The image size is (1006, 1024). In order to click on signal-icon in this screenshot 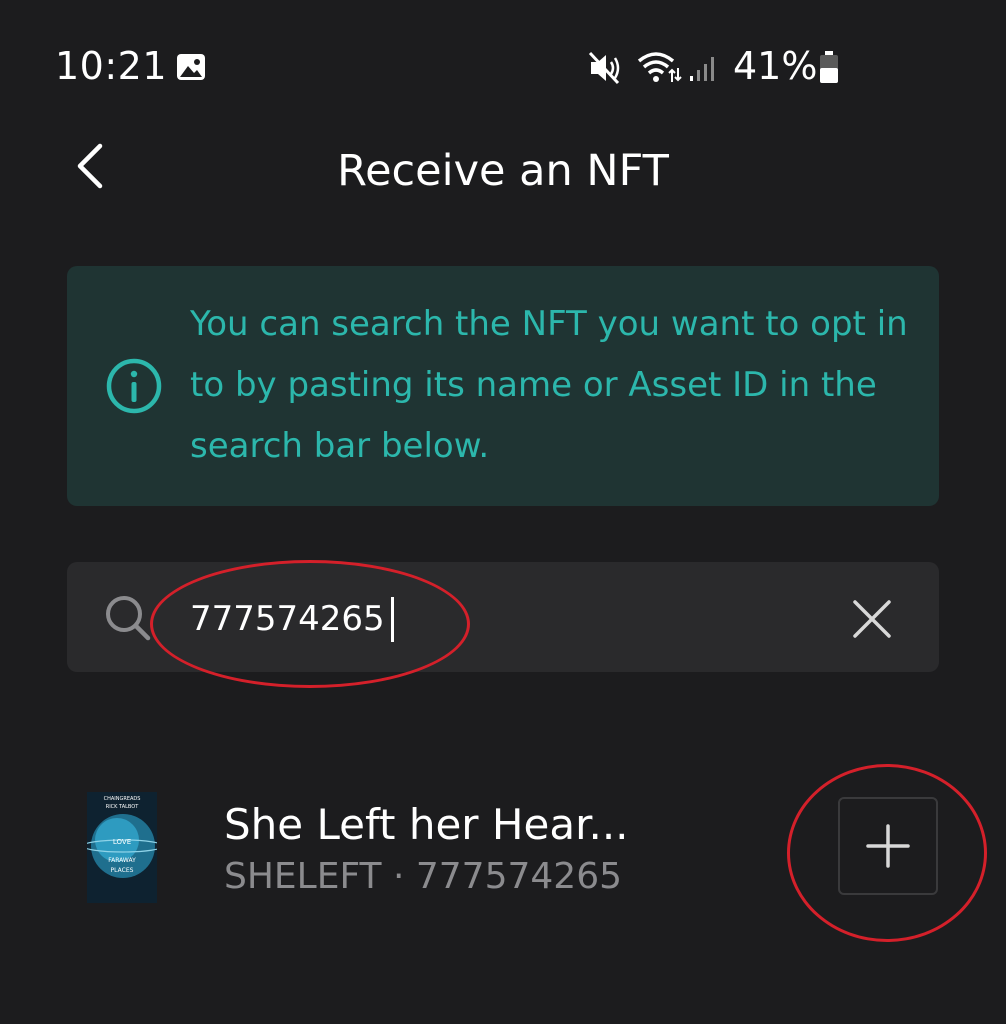, I will do `click(702, 69)`.